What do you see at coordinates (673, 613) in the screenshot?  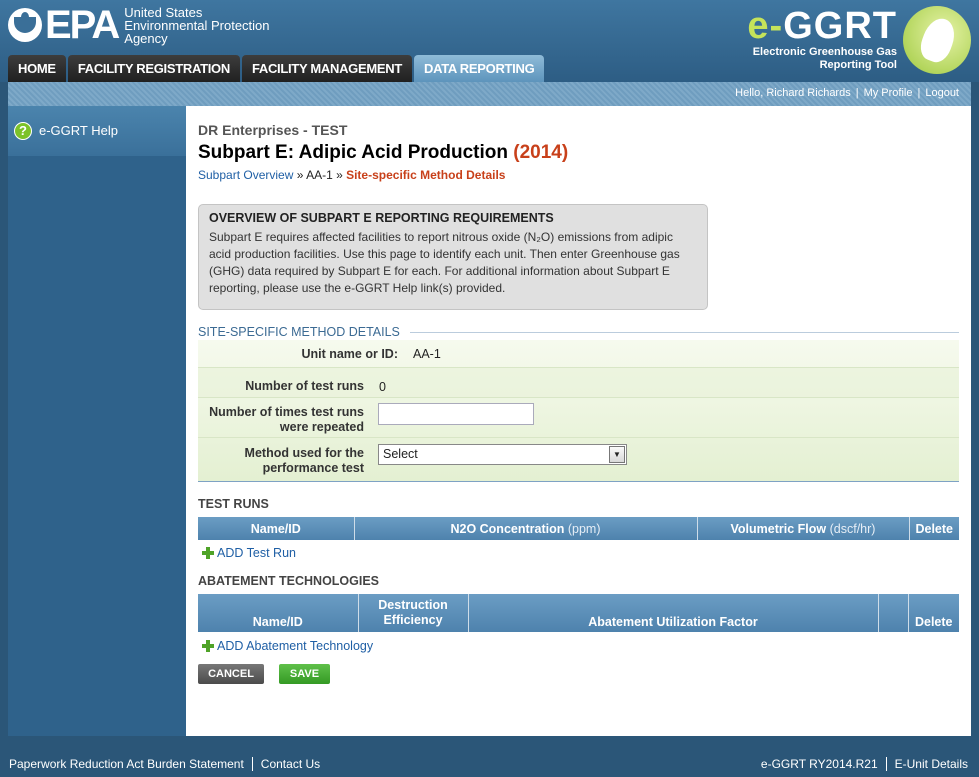 I see `col-abatement-utilization-factor: Abatement Utilization Factor` at bounding box center [673, 613].